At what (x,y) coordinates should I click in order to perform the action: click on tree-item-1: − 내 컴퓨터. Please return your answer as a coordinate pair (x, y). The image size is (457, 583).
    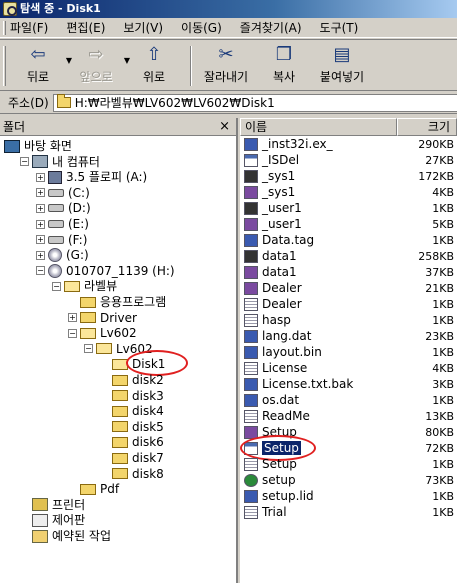
    Looking at the image, I should click on (60, 162).